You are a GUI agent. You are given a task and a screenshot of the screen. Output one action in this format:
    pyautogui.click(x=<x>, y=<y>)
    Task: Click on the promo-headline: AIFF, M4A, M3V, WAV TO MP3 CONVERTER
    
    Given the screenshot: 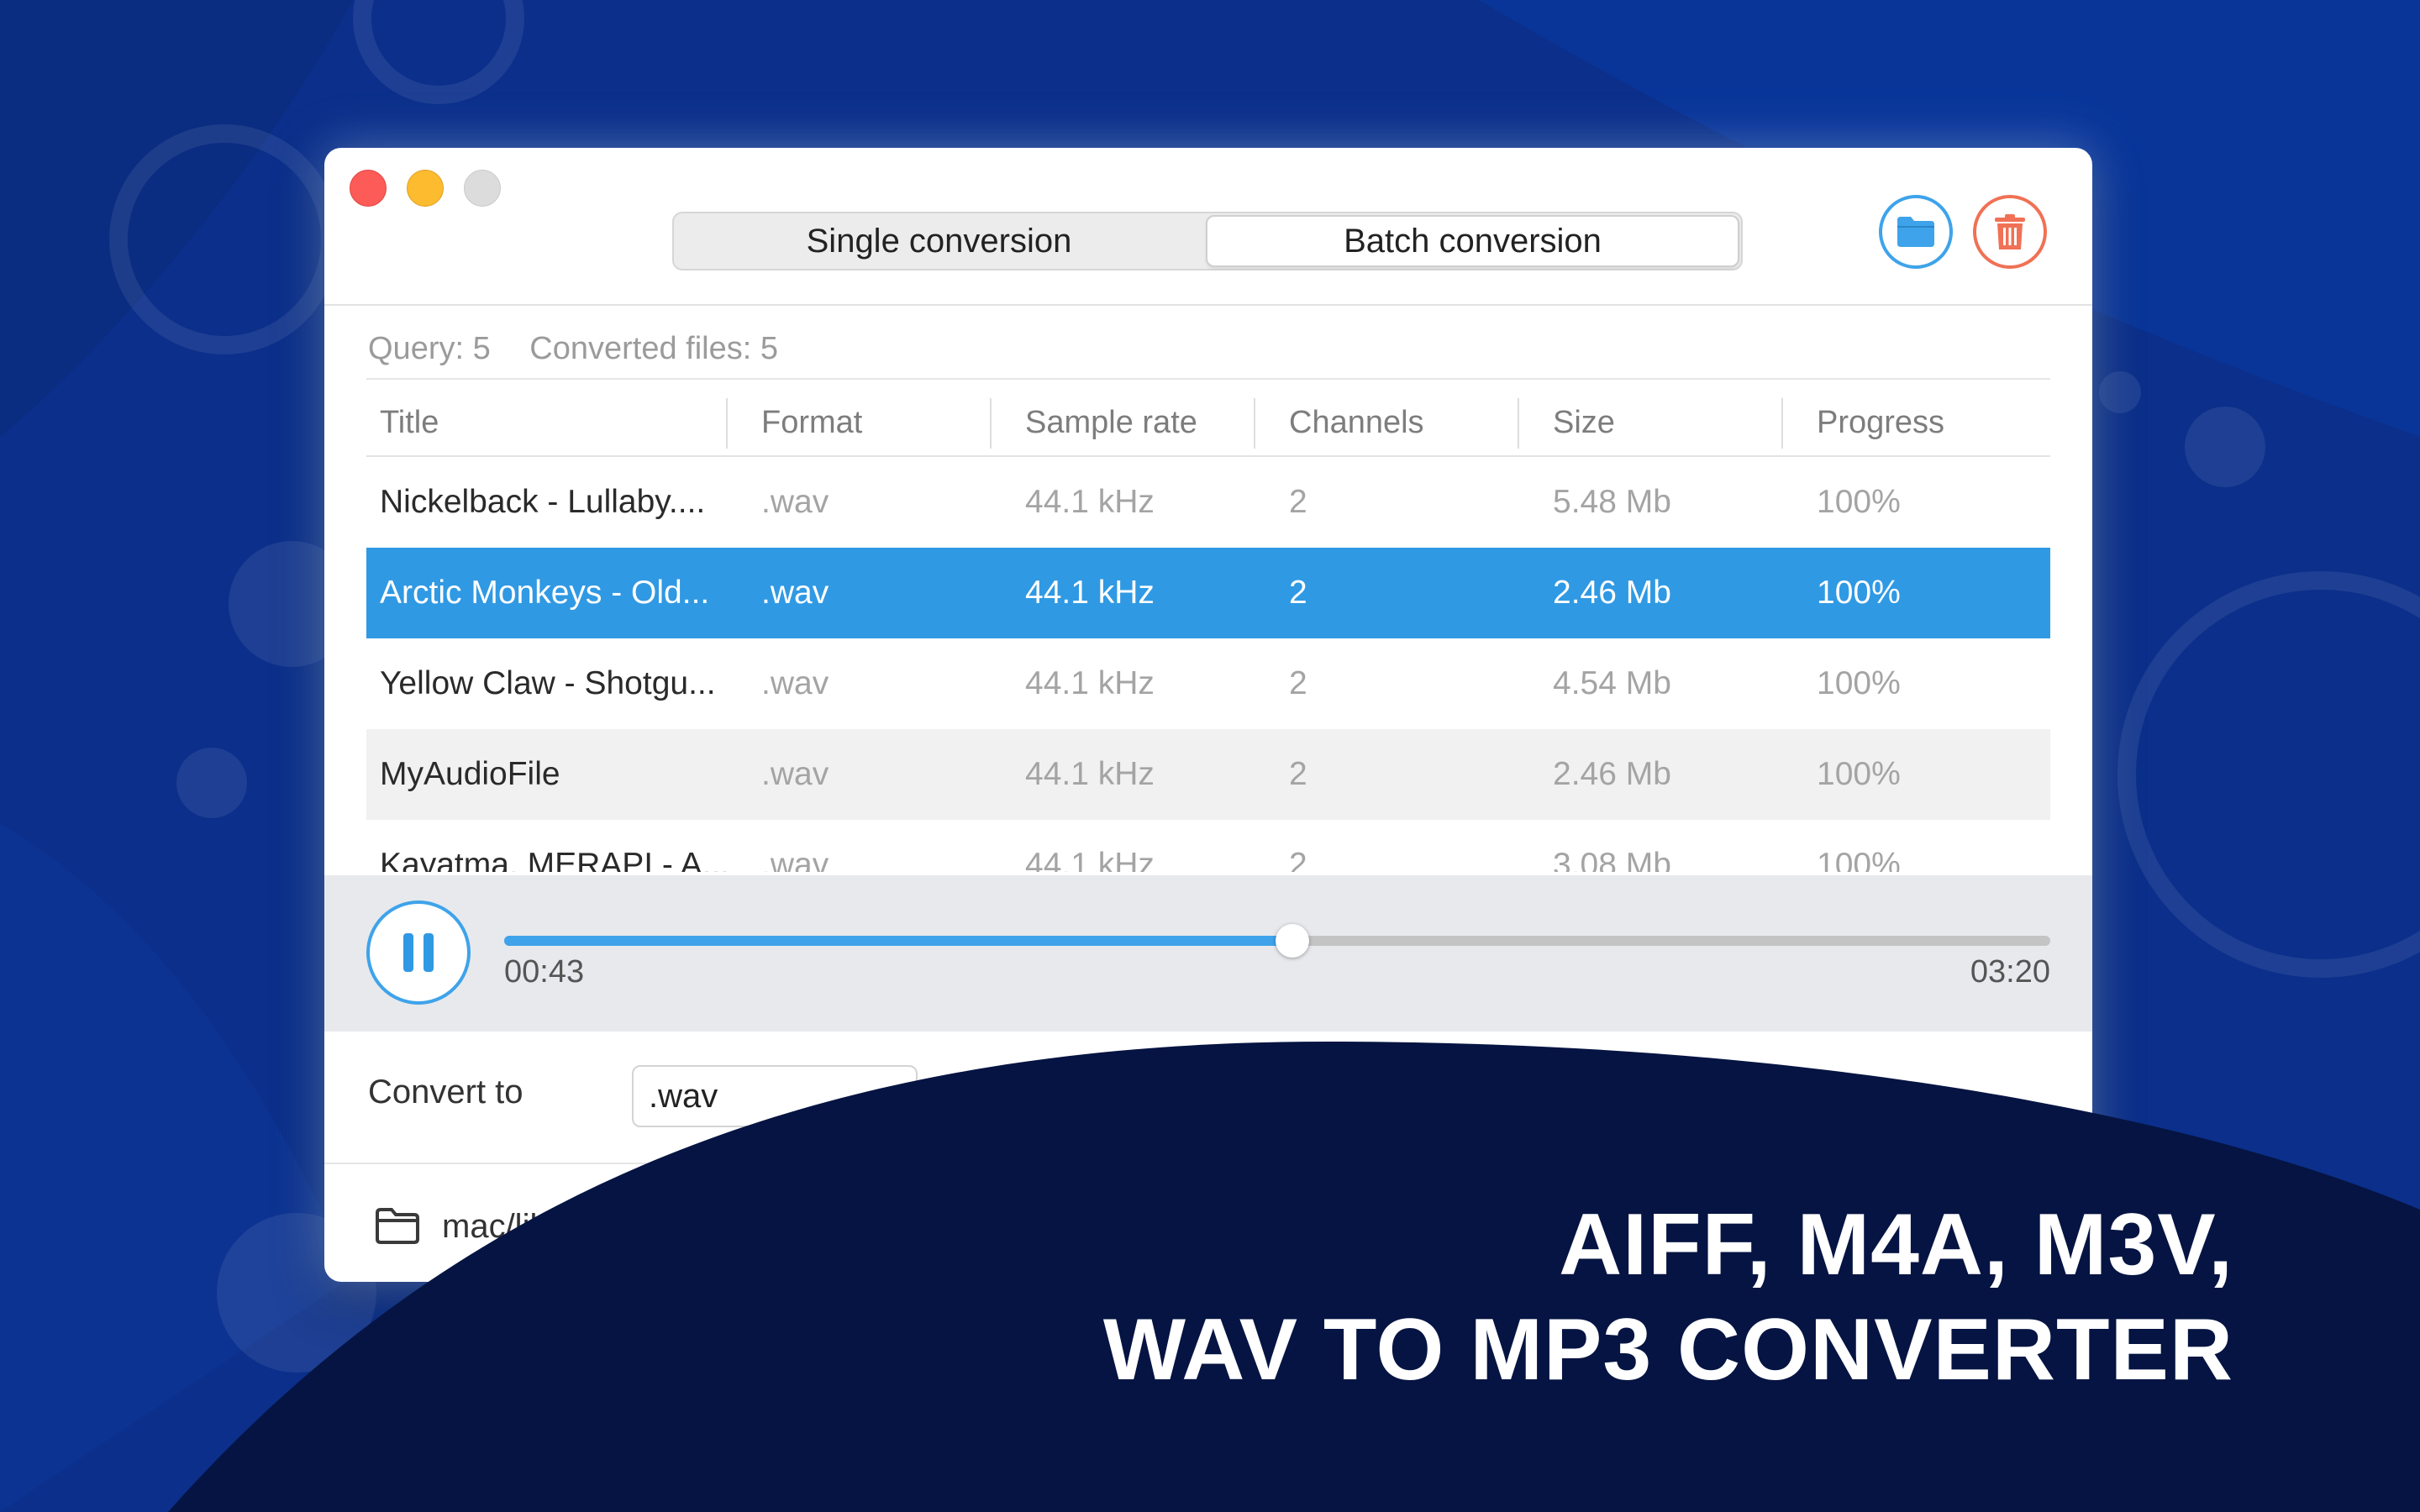 What is the action you would take?
    pyautogui.click(x=1668, y=1298)
    